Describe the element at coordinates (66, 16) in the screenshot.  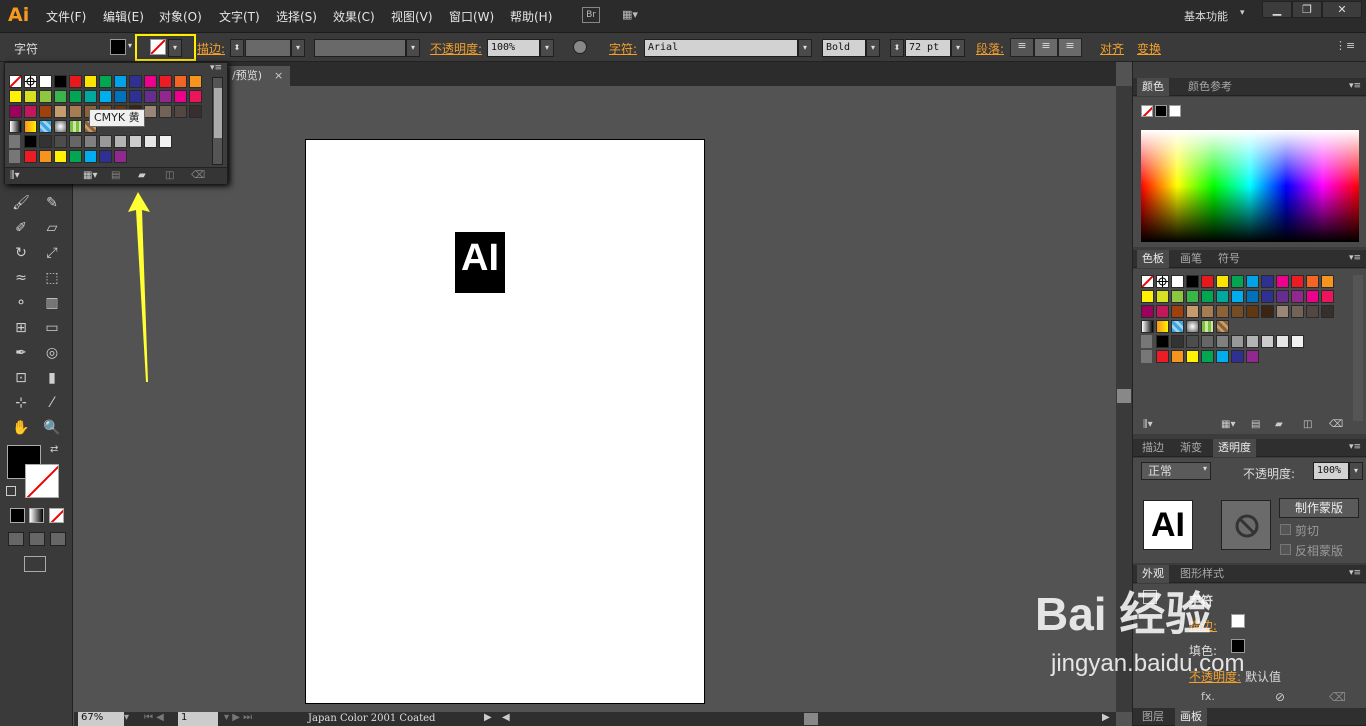
I see `menu-file: 文件(F)` at that location.